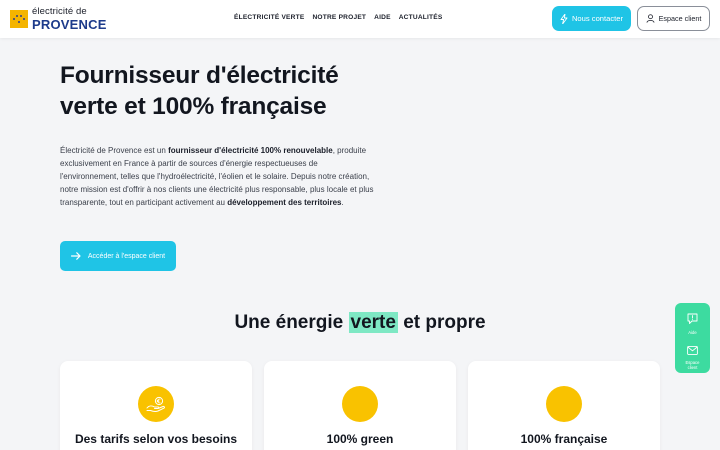  Describe the element at coordinates (269, 17) in the screenshot. I see `nav-item-electricite-verte: ÉLECTRICITÉ VERTE` at that location.